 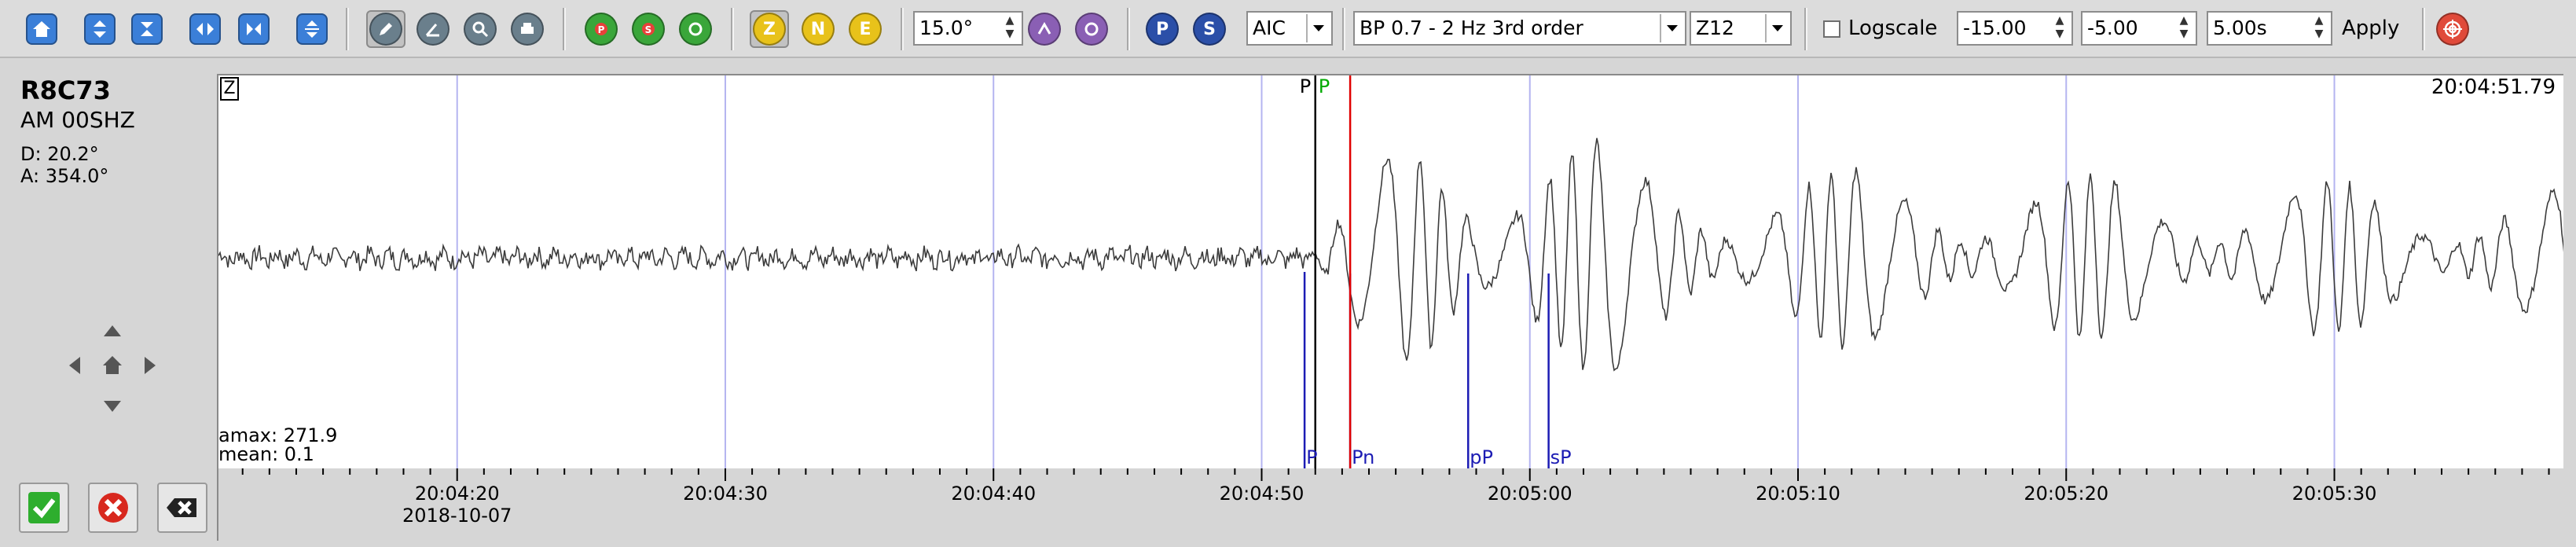 I want to click on method-value: AIC, so click(x=1269, y=28).